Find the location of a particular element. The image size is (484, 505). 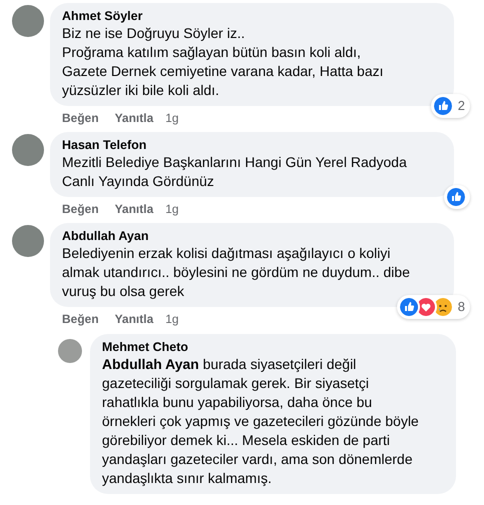

author-name: Mehmet Cheto is located at coordinates (145, 347).